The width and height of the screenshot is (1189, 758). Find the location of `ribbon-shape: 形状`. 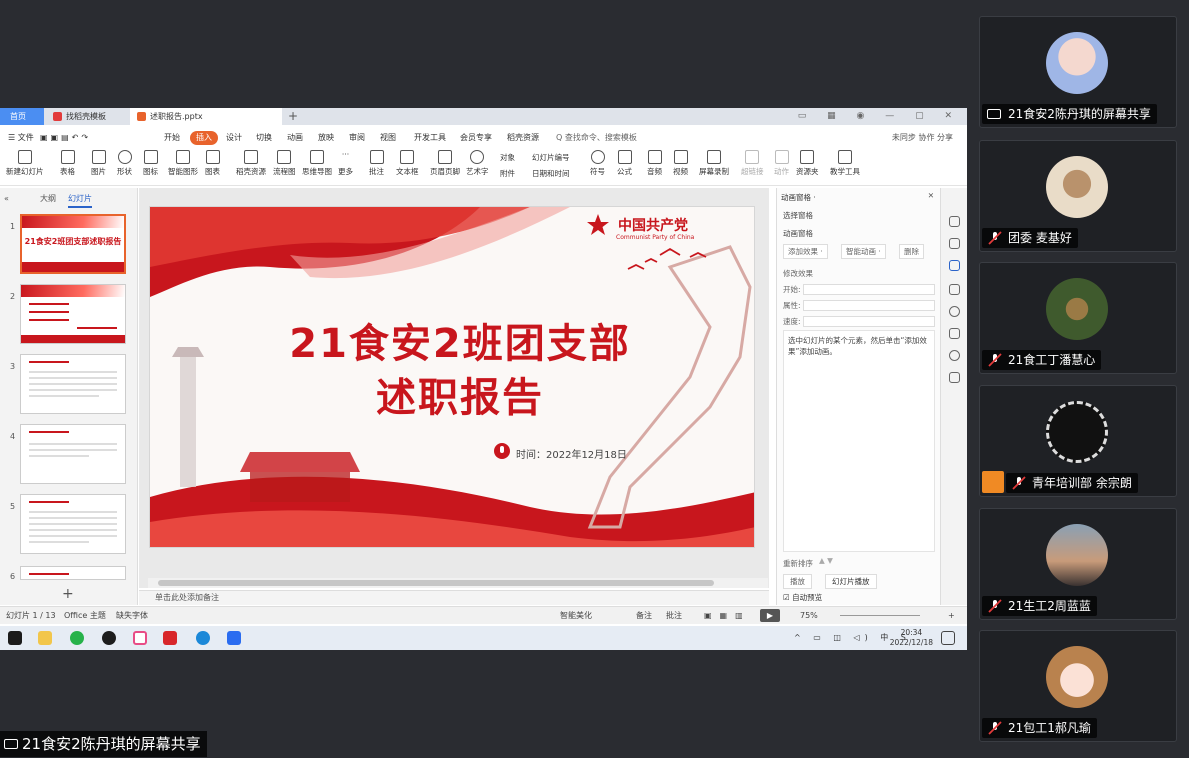

ribbon-shape: 形状 is located at coordinates (124, 163).